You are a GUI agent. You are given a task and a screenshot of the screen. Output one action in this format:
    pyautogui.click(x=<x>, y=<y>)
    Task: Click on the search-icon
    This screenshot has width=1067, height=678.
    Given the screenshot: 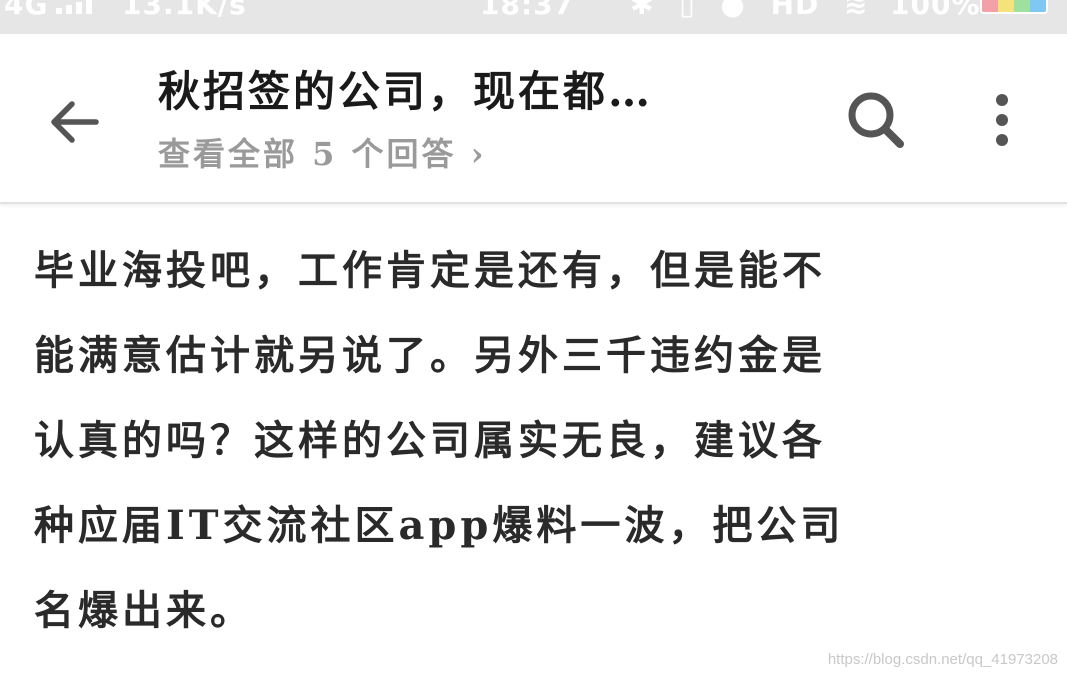 What is the action you would take?
    pyautogui.click(x=876, y=120)
    